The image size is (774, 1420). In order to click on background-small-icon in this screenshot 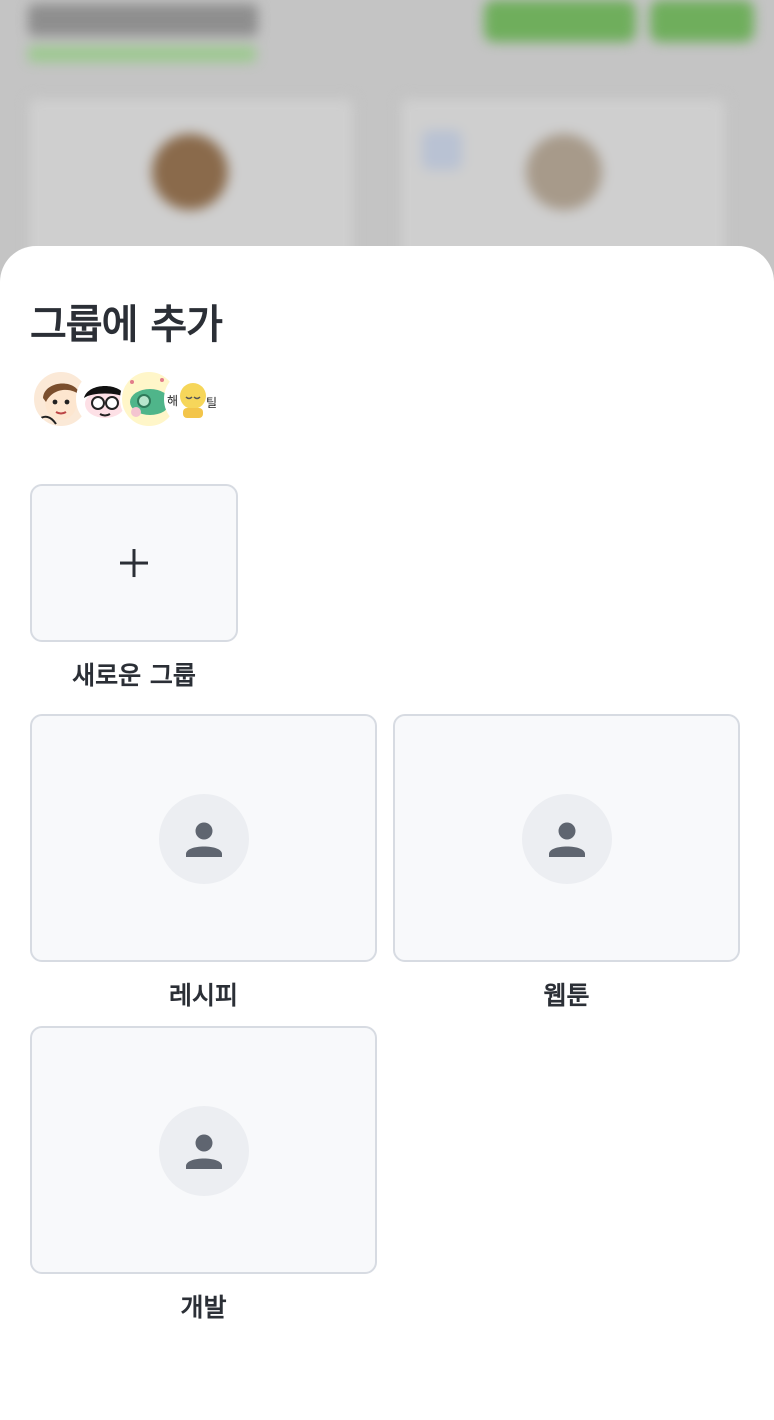, I will do `click(442, 150)`.